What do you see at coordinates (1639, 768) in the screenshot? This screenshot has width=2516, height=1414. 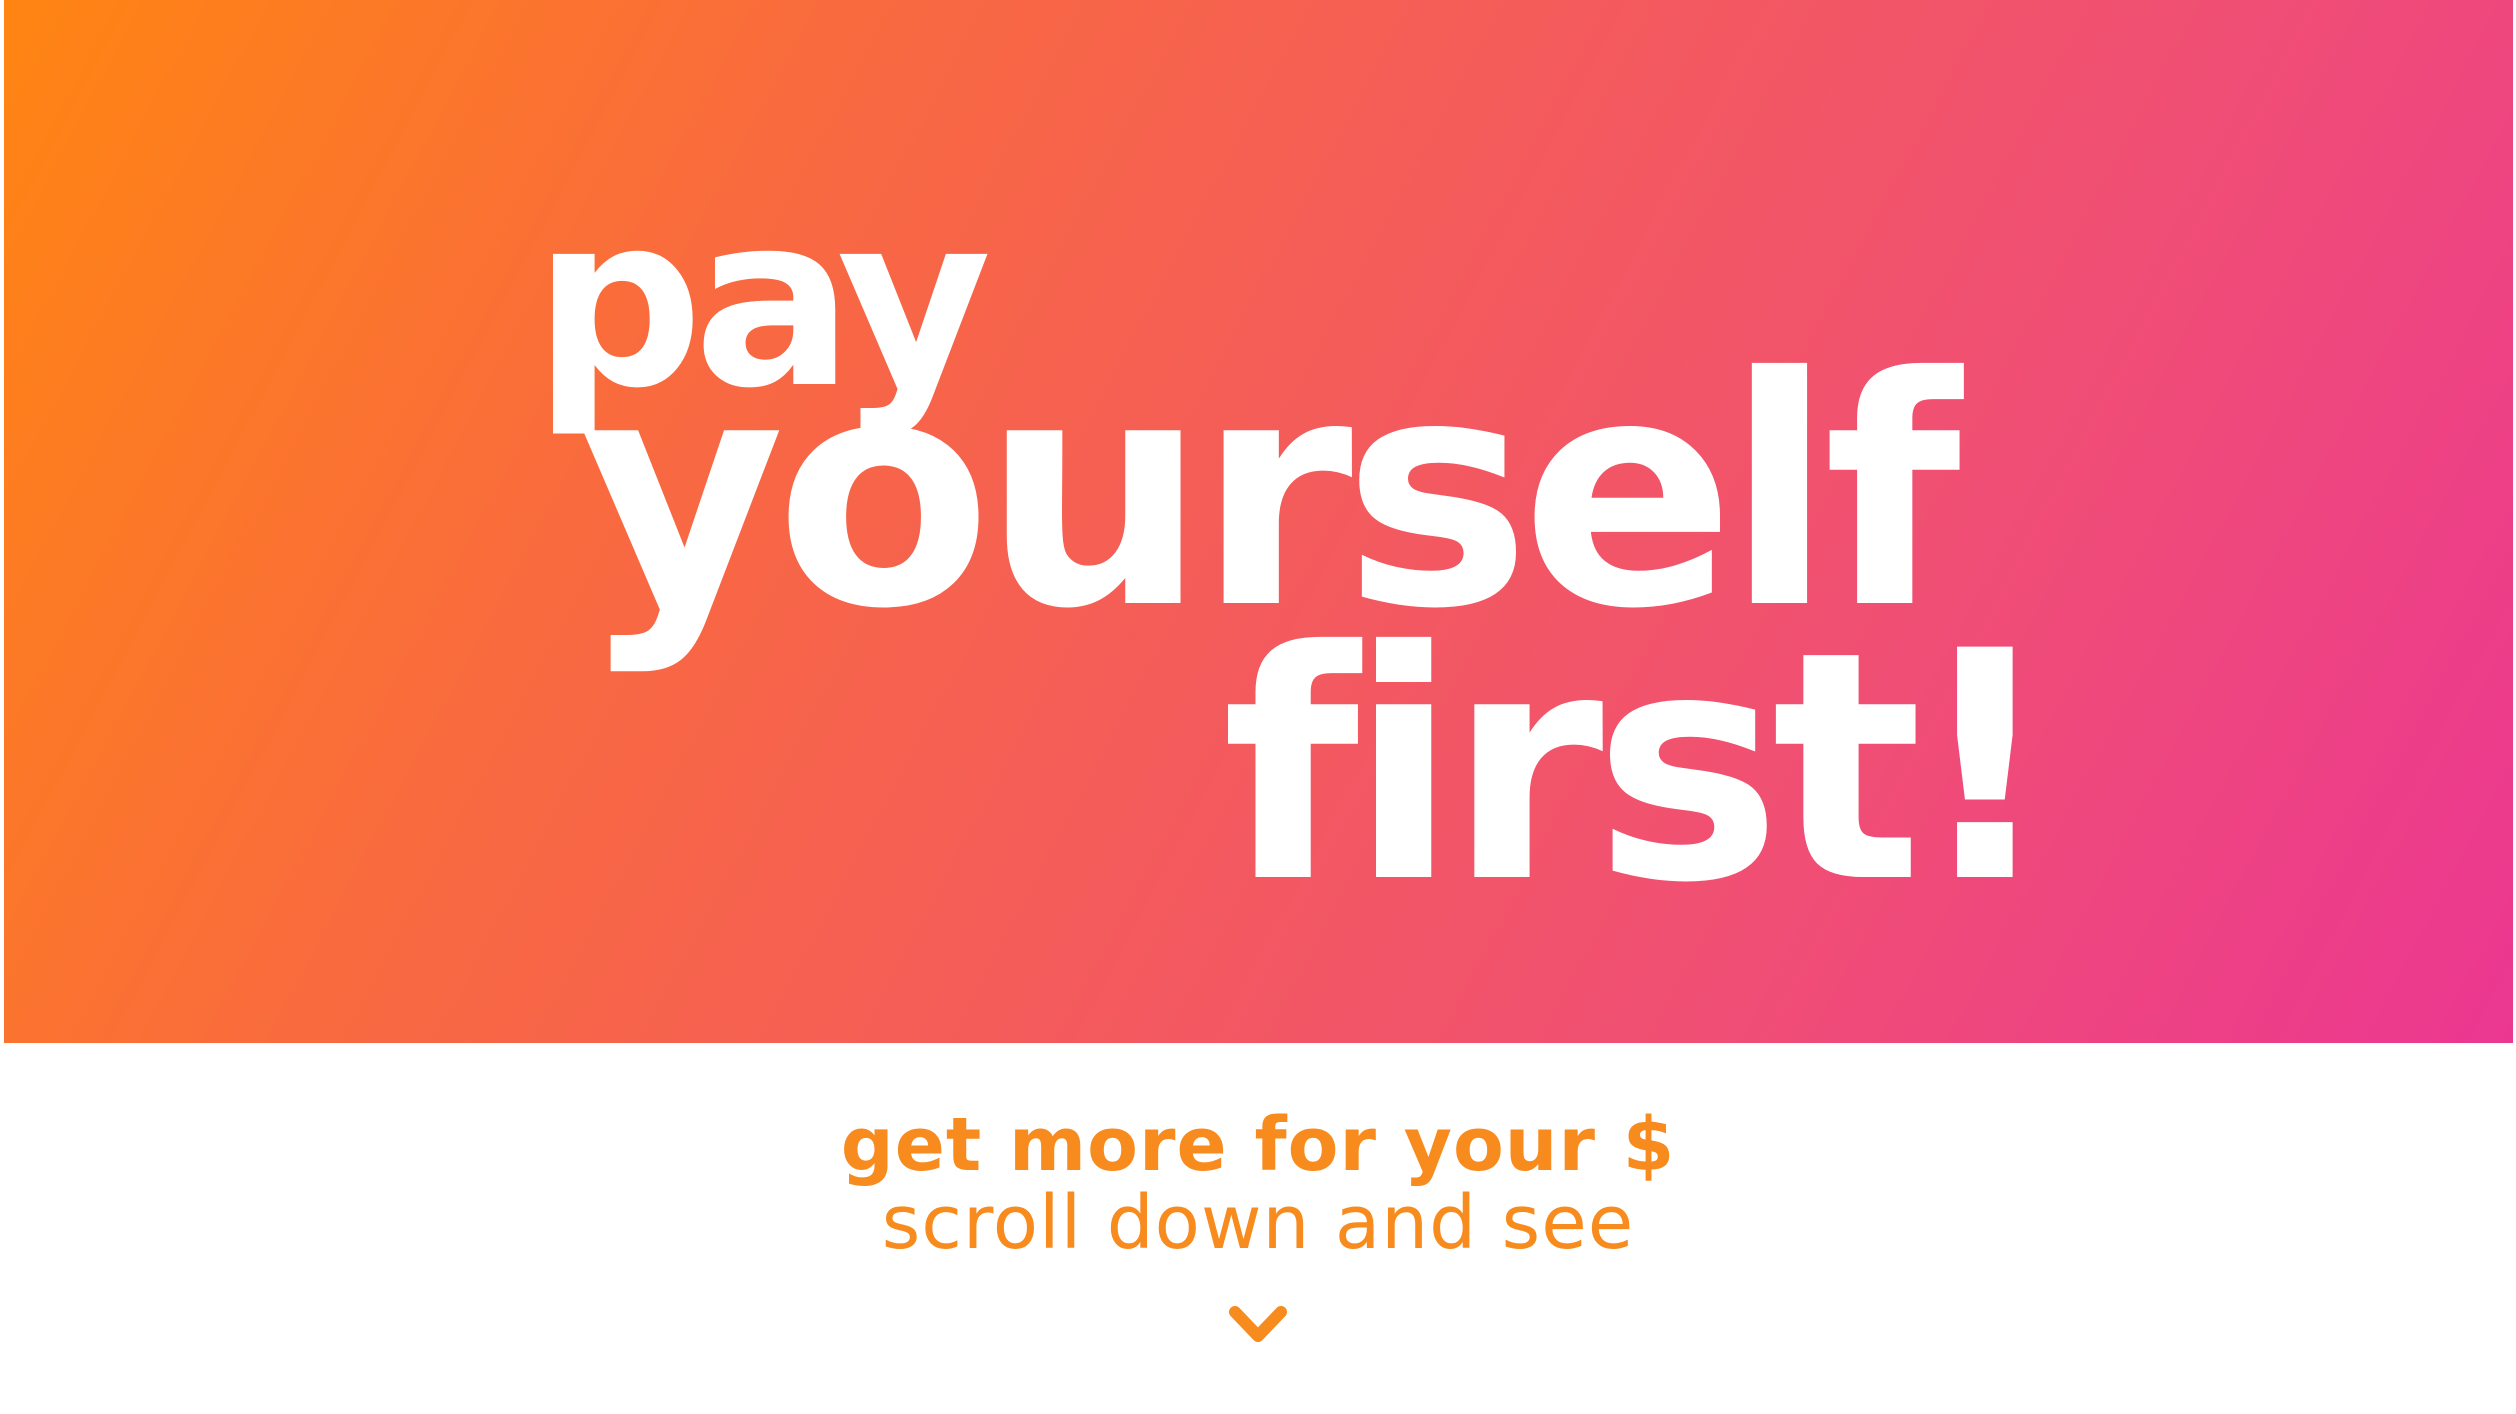 I see `headline-first: first!` at bounding box center [1639, 768].